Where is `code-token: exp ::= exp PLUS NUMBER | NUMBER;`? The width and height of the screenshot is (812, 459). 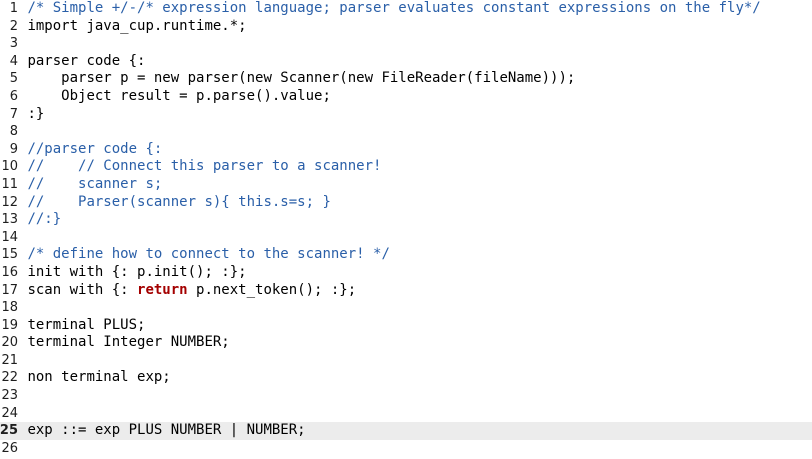
code-token: exp ::= exp PLUS NUMBER | NUMBER; is located at coordinates (166, 430).